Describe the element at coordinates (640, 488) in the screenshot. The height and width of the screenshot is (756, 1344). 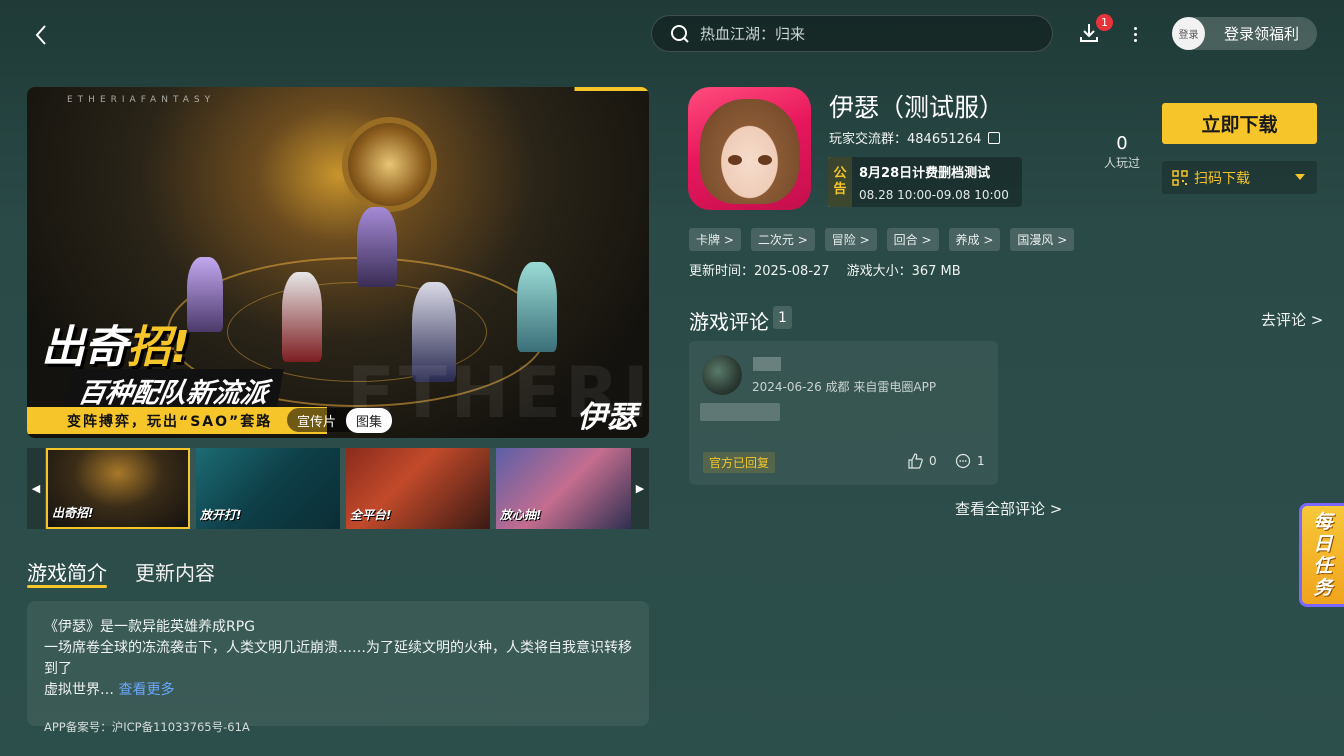
I see `thumb-next-button: ▶` at that location.